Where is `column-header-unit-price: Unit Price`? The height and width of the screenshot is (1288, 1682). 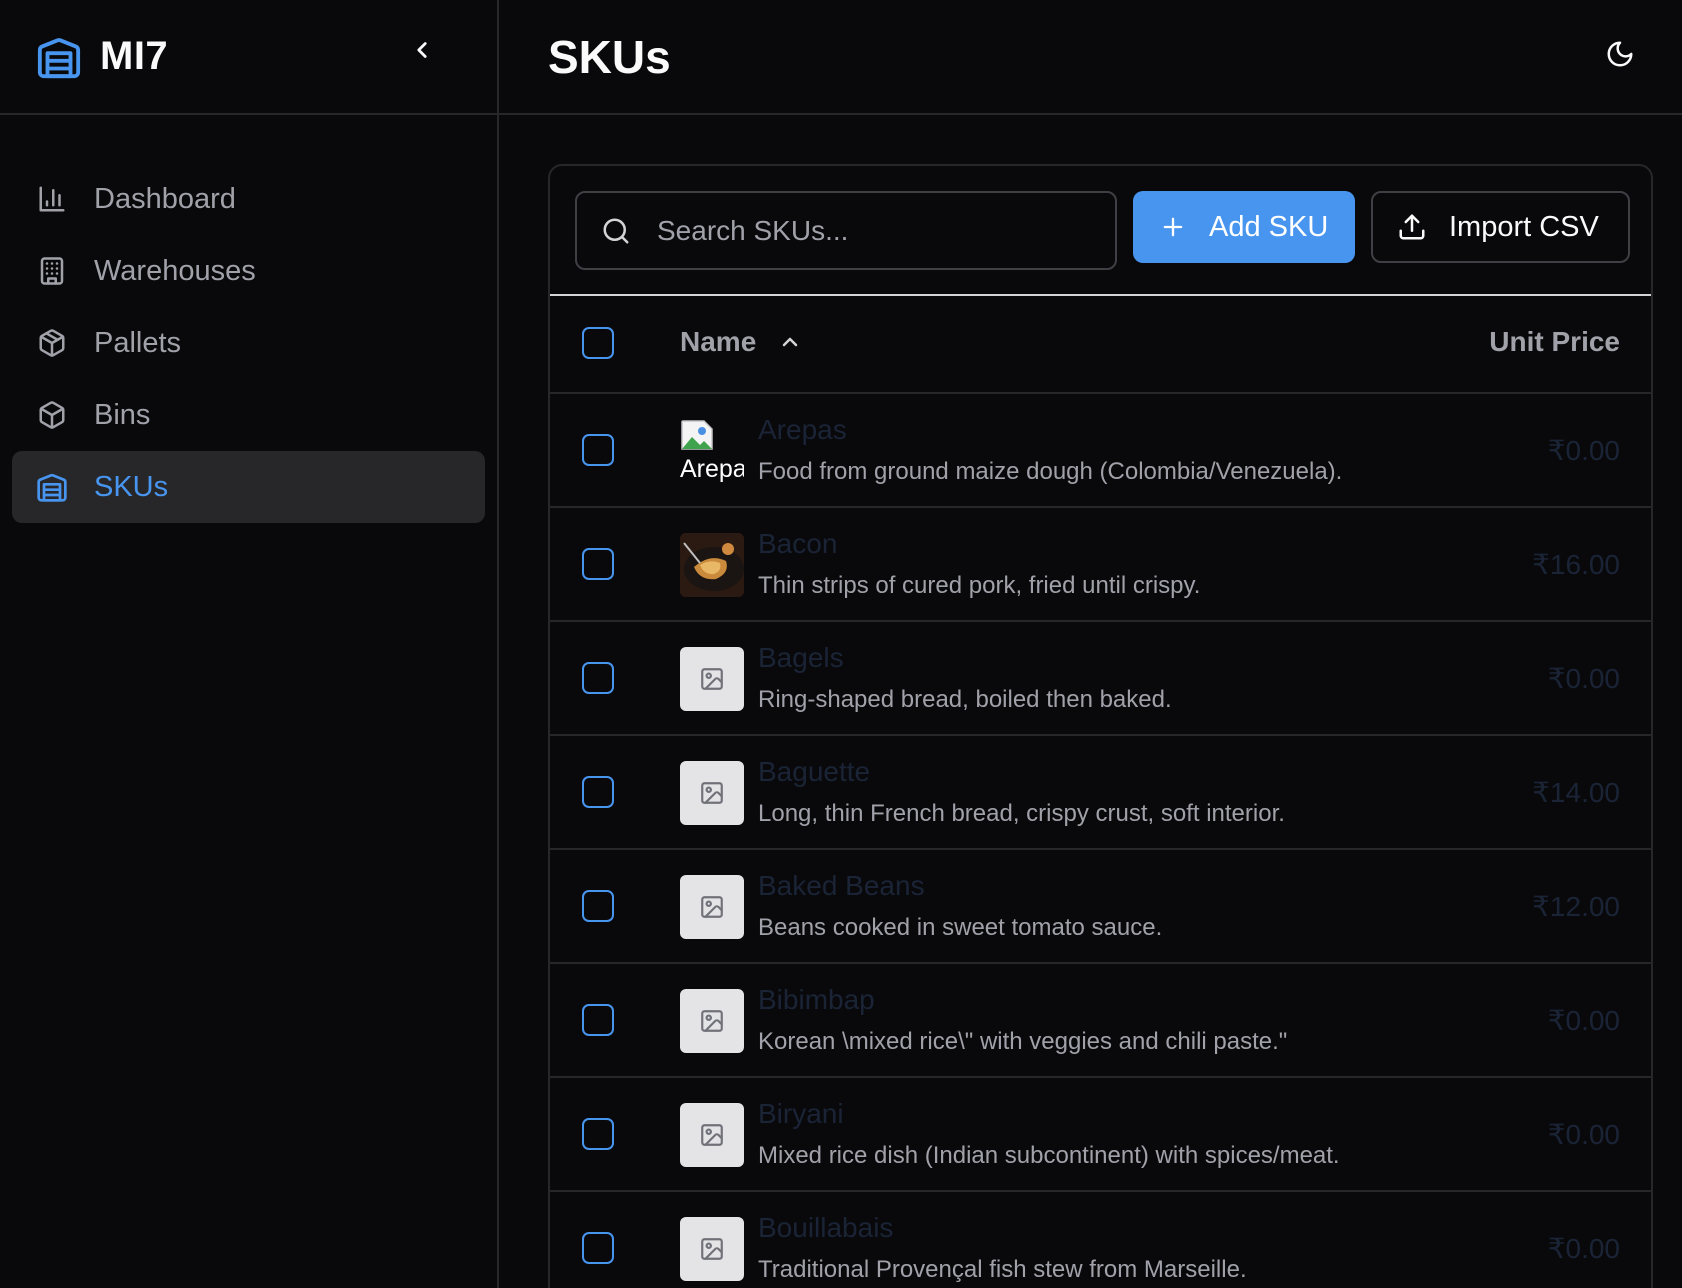
column-header-unit-price: Unit Price is located at coordinates (1554, 342).